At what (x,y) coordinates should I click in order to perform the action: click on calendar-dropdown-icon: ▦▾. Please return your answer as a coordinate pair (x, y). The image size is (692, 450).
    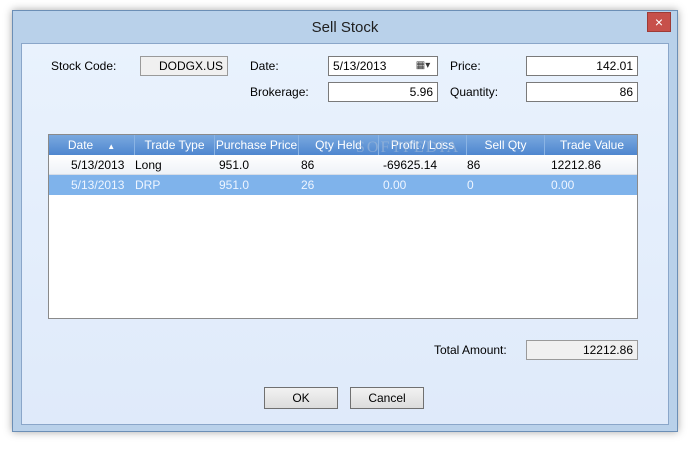
    Looking at the image, I should click on (423, 66).